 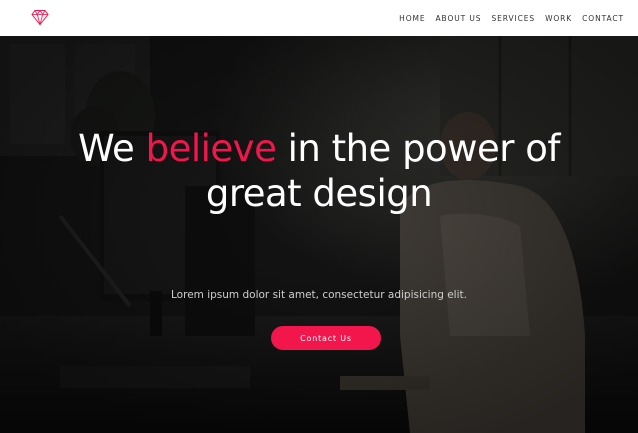 I want to click on nav-link-services: SERVICES, so click(x=513, y=18).